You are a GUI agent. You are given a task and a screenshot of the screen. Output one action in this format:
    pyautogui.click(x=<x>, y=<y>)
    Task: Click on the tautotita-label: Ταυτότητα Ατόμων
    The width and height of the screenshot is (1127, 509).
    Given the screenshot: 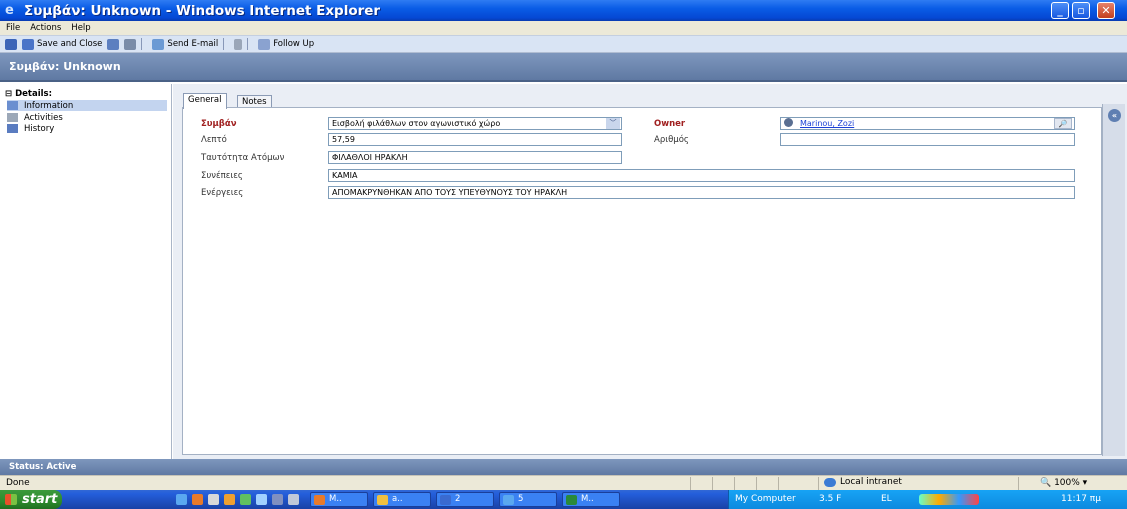 What is the action you would take?
    pyautogui.click(x=243, y=158)
    